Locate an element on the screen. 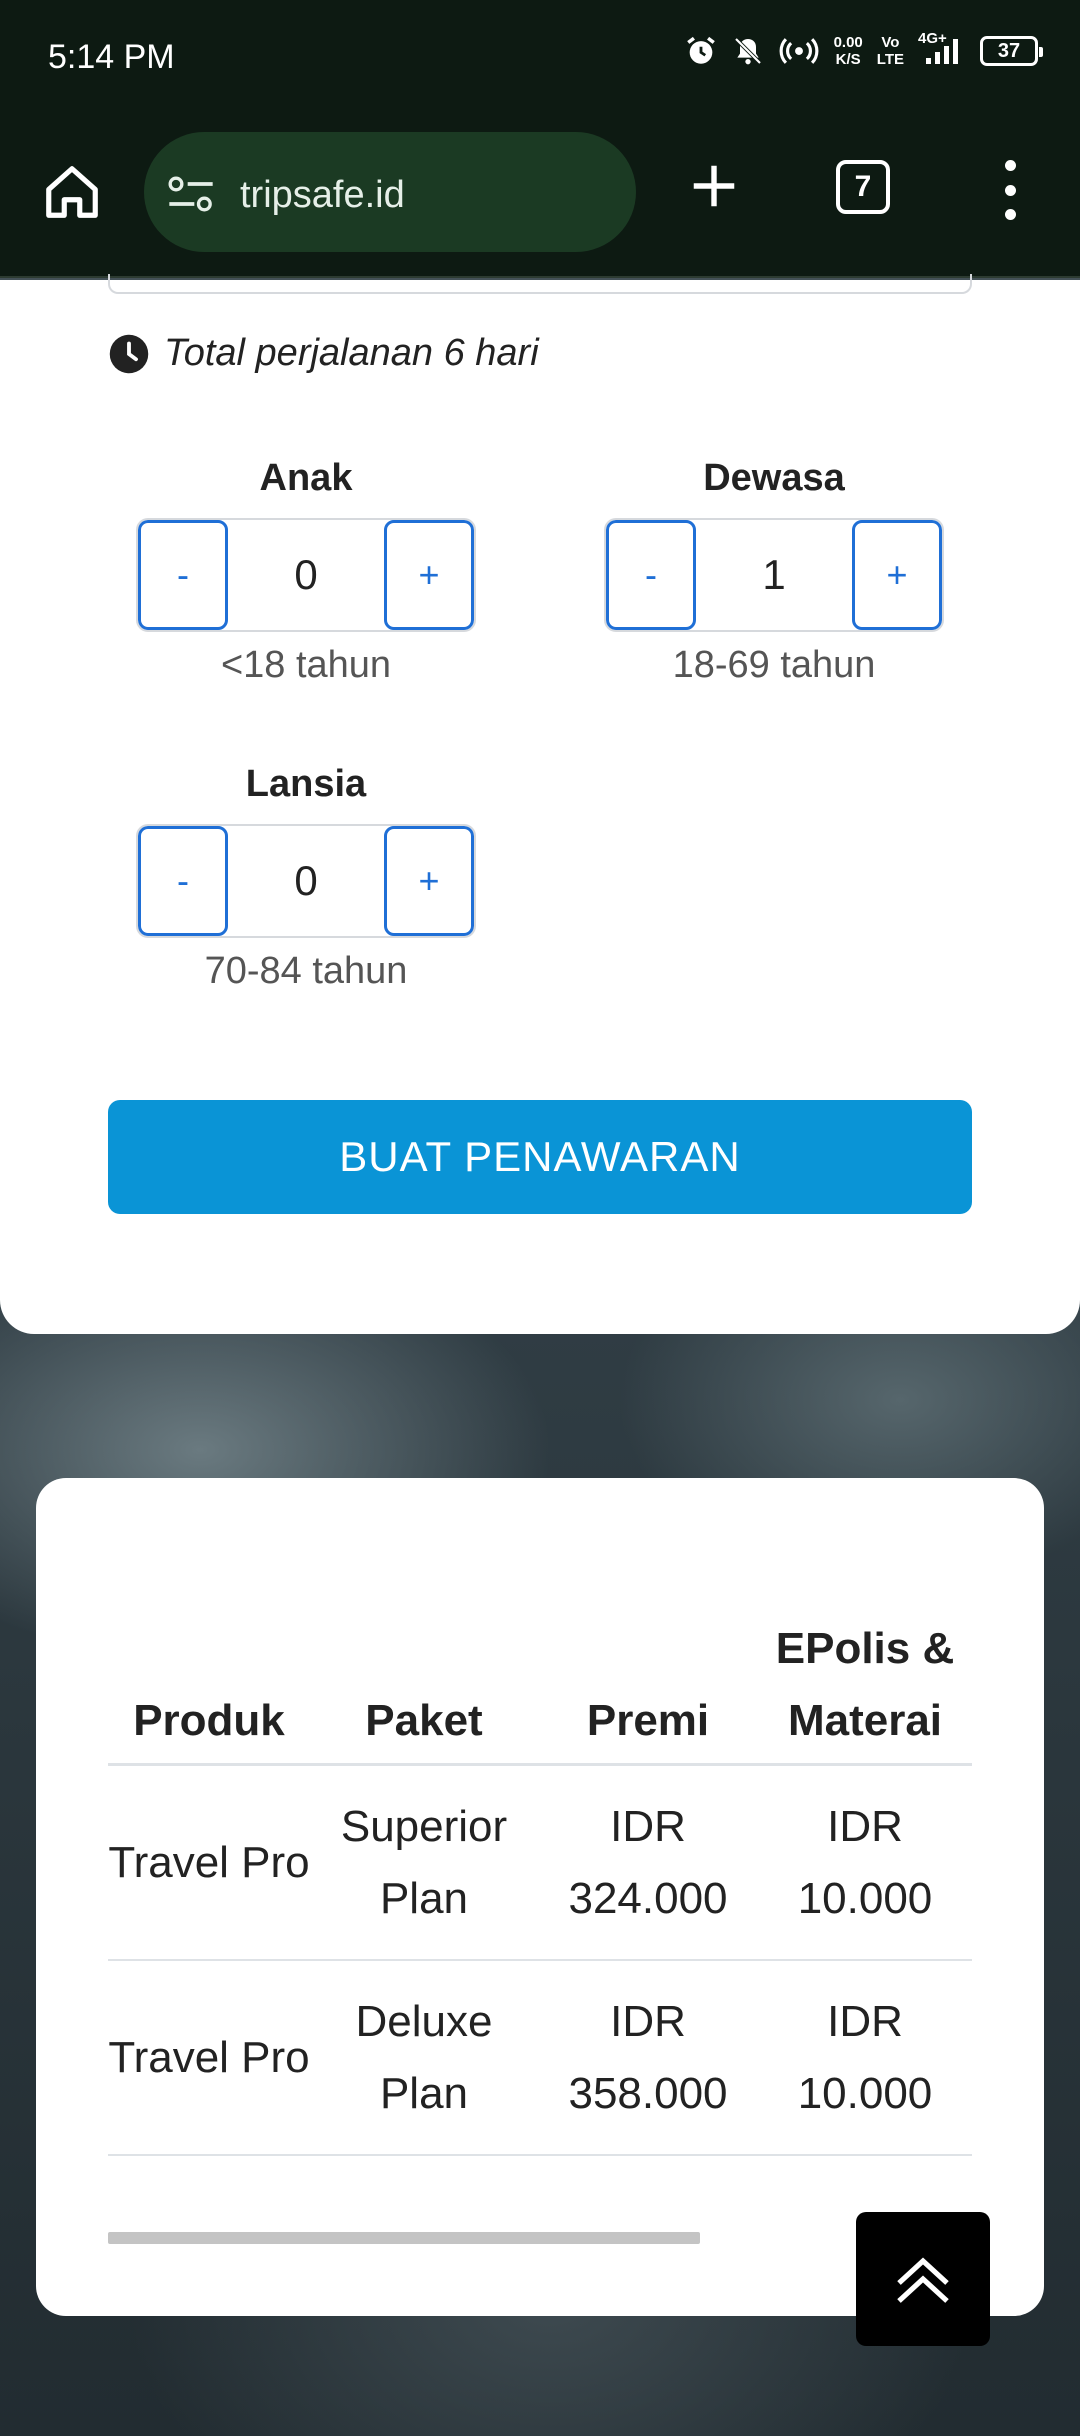  plus-icon is located at coordinates (714, 186).